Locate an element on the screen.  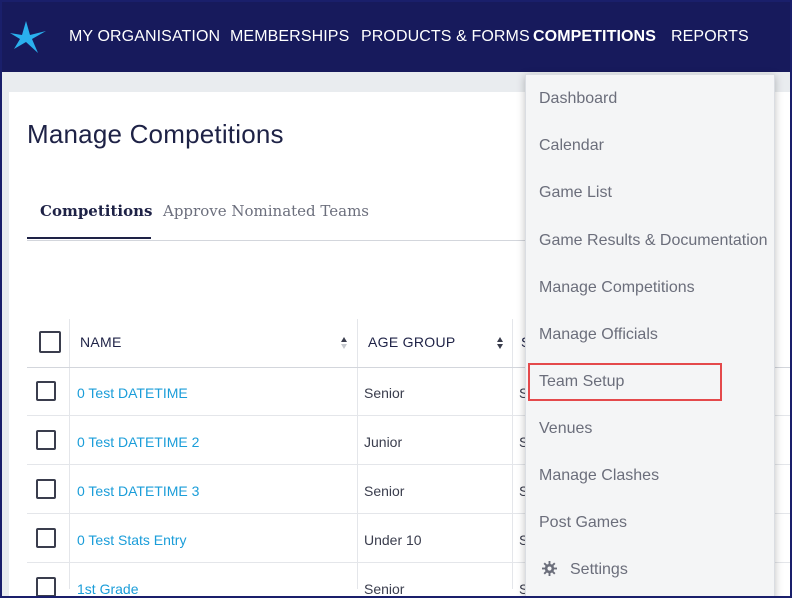
nav-competitions: COMPETITIONS is located at coordinates (594, 37).